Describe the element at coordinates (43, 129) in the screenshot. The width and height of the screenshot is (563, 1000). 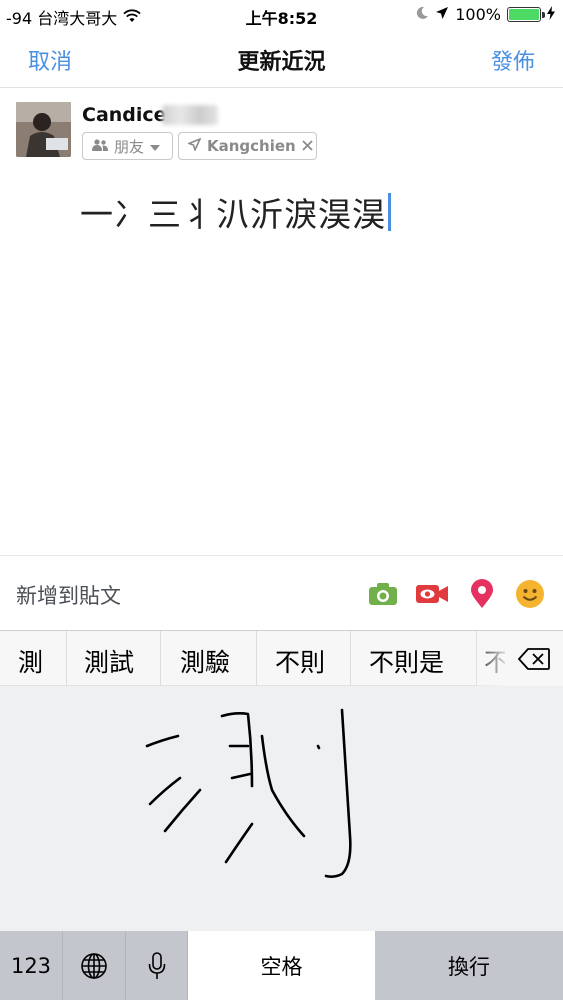
I see `avatar` at that location.